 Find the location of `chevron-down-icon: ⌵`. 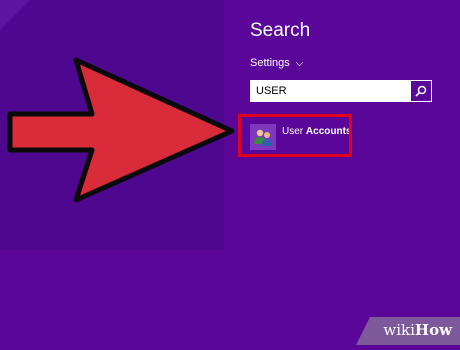

chevron-down-icon: ⌵ is located at coordinates (299, 63).